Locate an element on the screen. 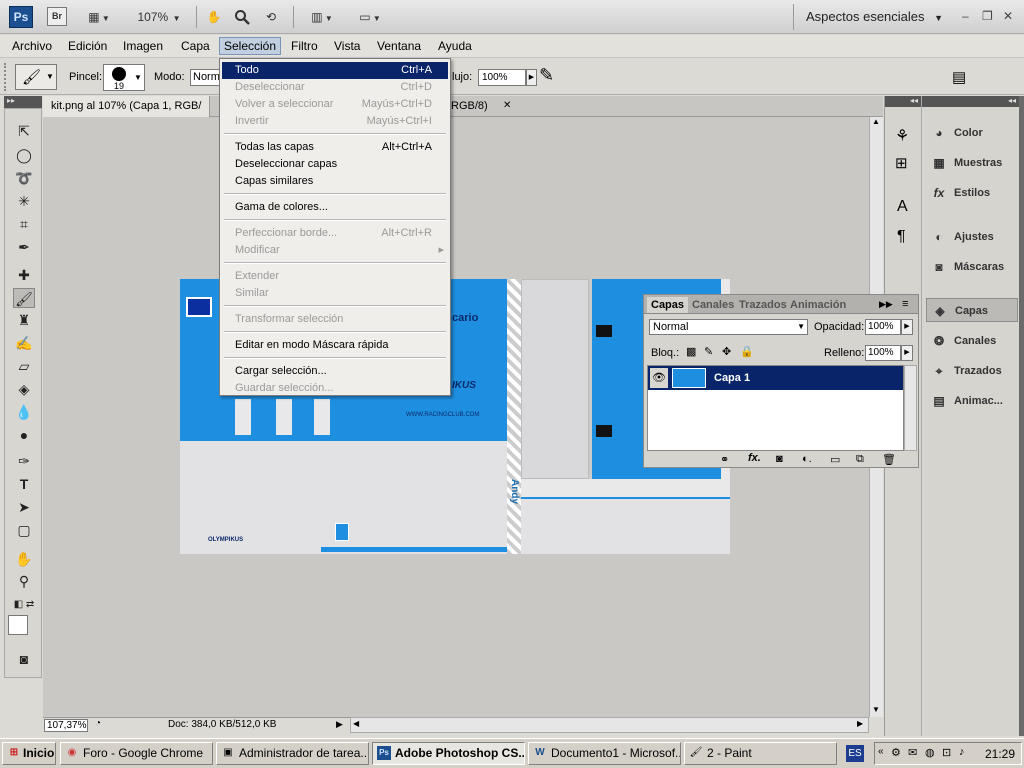 The width and height of the screenshot is (1024, 768). menu-item-editar-en-modo-máscara-rápida: Editar en modo Máscara rápida is located at coordinates (335, 345).